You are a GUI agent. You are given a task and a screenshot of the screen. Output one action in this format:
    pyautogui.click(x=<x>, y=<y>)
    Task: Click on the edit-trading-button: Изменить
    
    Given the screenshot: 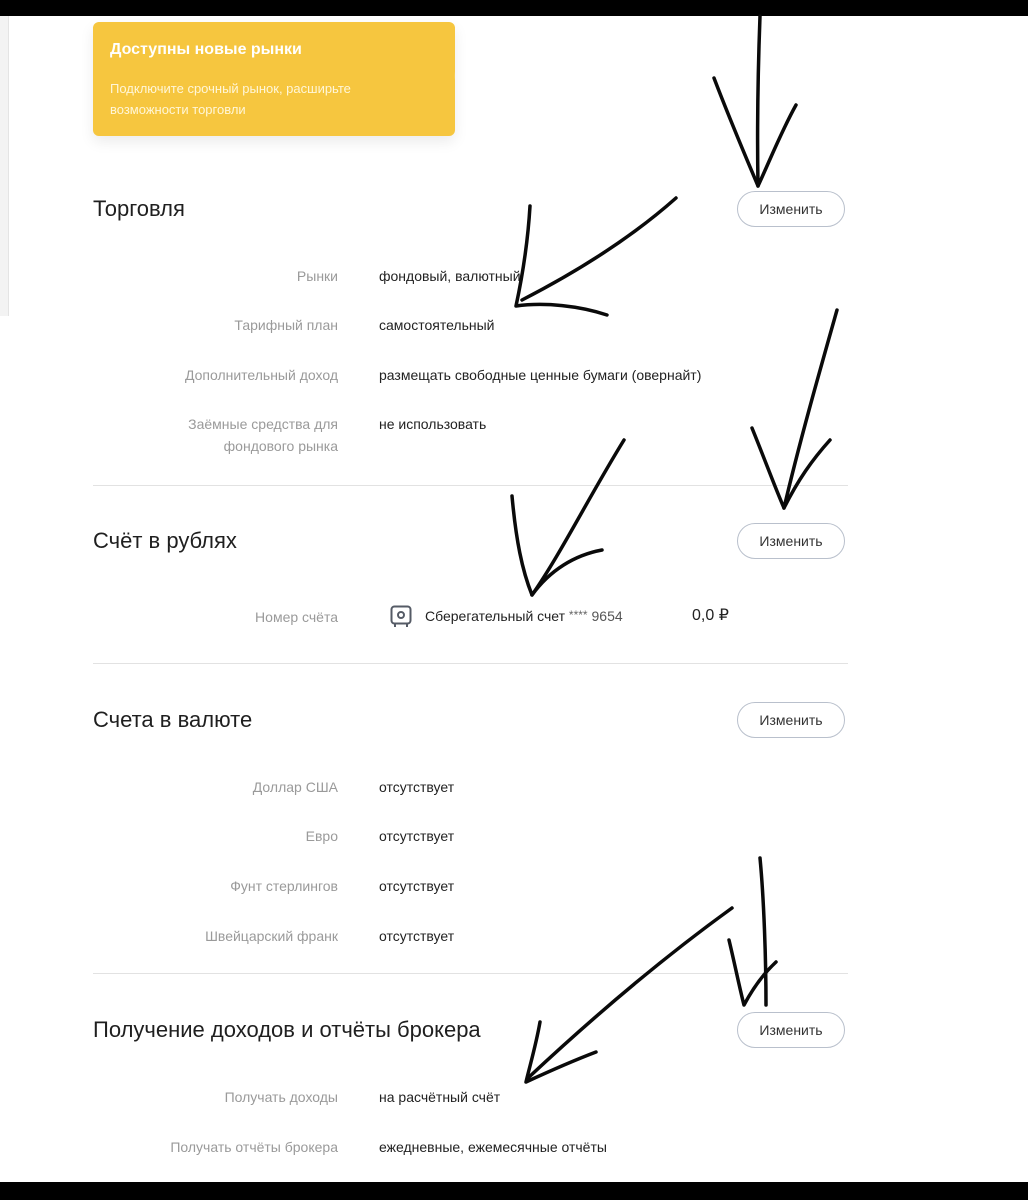 What is the action you would take?
    pyautogui.click(x=791, y=209)
    